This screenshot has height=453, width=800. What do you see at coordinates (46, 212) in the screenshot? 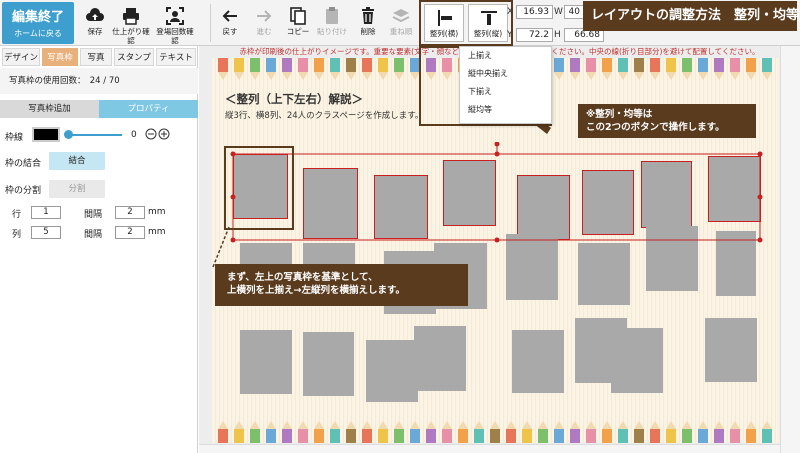
I see `row-input: 1` at bounding box center [46, 212].